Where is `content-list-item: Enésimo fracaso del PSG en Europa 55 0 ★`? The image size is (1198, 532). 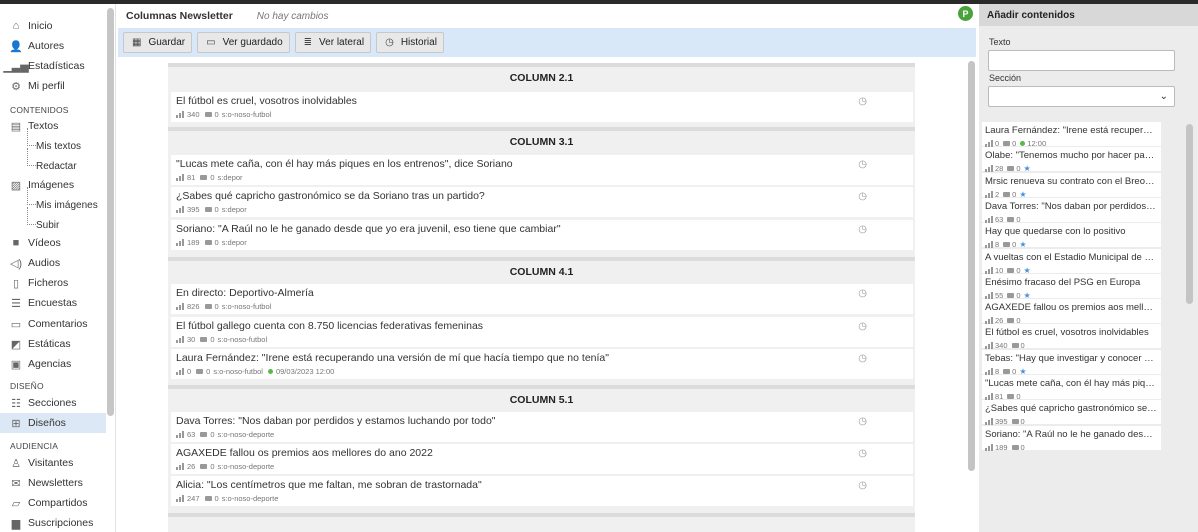
content-list-item: Enésimo fracaso del PSG en Europa 55 0 ★ is located at coordinates (1071, 286).